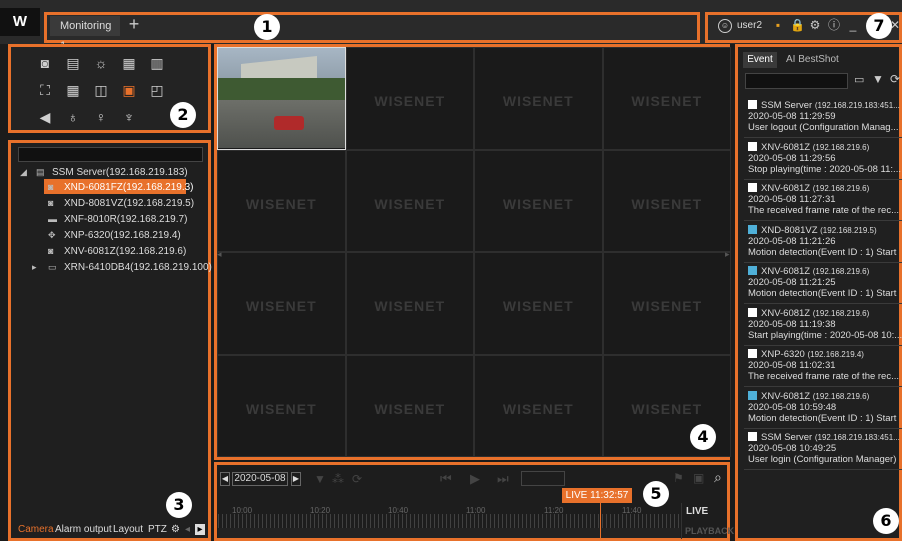  I want to click on grid-icon: ▦, so click(73, 90).